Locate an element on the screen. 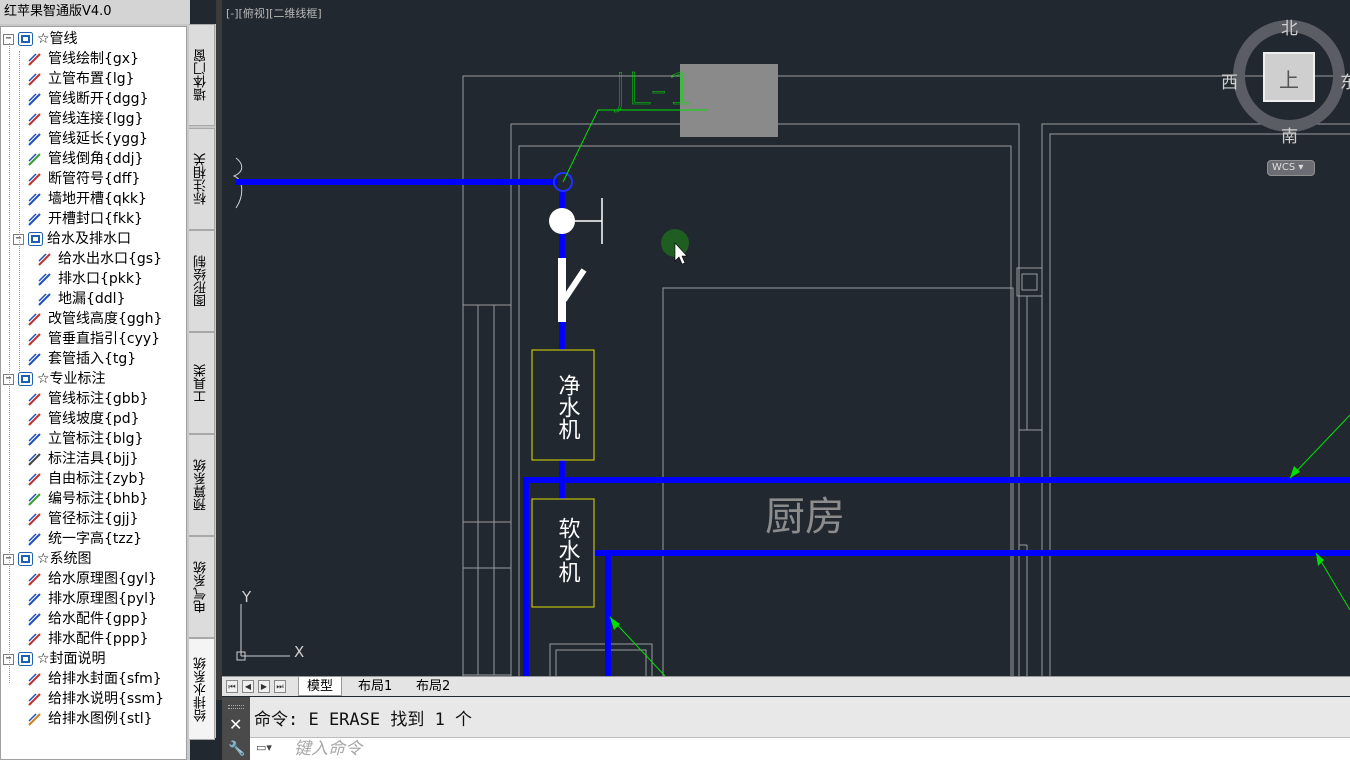 The height and width of the screenshot is (760, 1350). tree-item: 给排水说明{ssm} is located at coordinates (95, 699).